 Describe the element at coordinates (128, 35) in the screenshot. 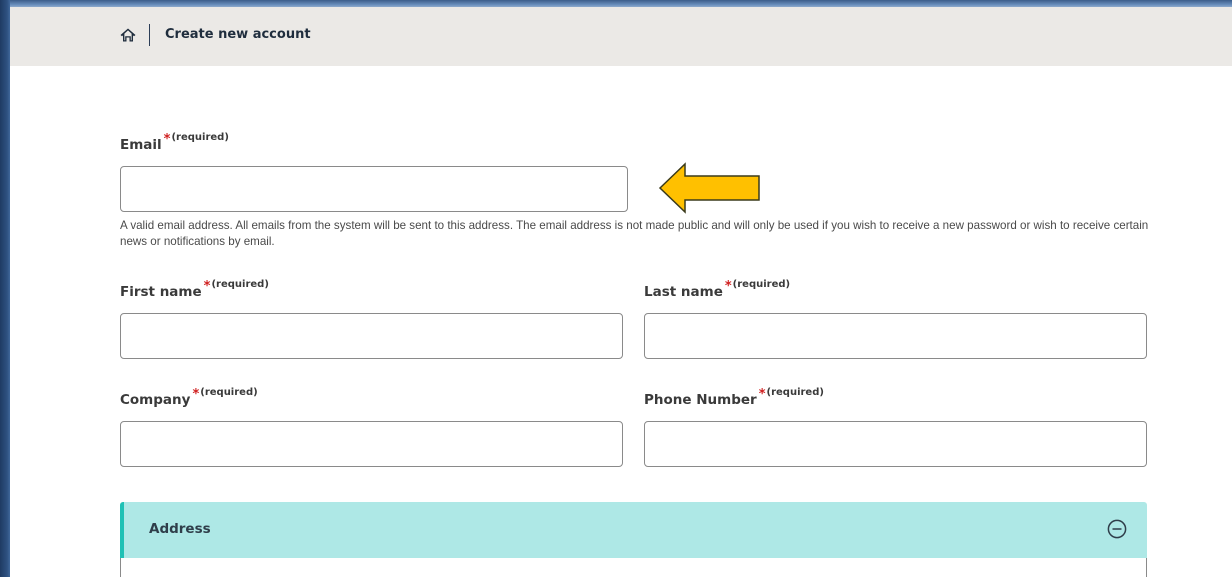

I see `home-icon` at that location.